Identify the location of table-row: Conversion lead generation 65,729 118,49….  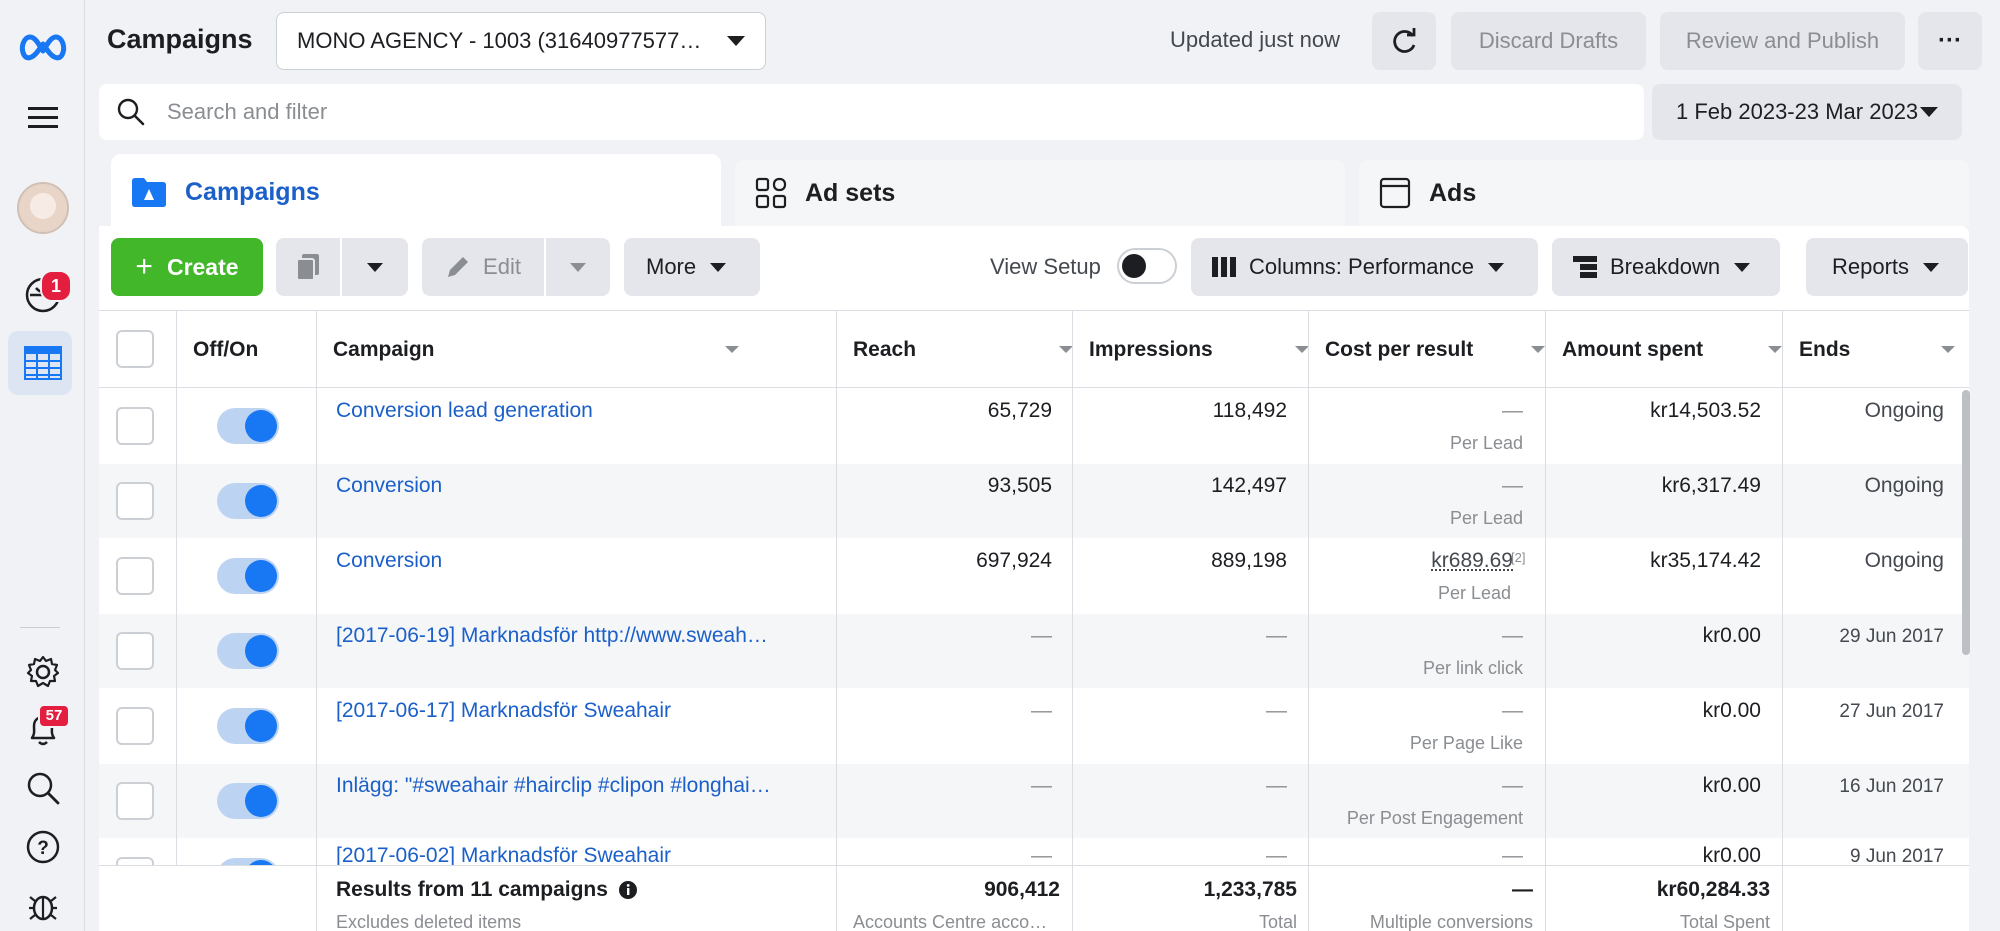
(1034, 426).